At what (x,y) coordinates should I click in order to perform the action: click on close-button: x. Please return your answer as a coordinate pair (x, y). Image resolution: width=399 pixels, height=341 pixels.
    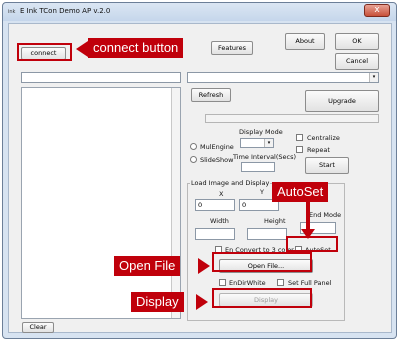
    Looking at the image, I should click on (377, 10).